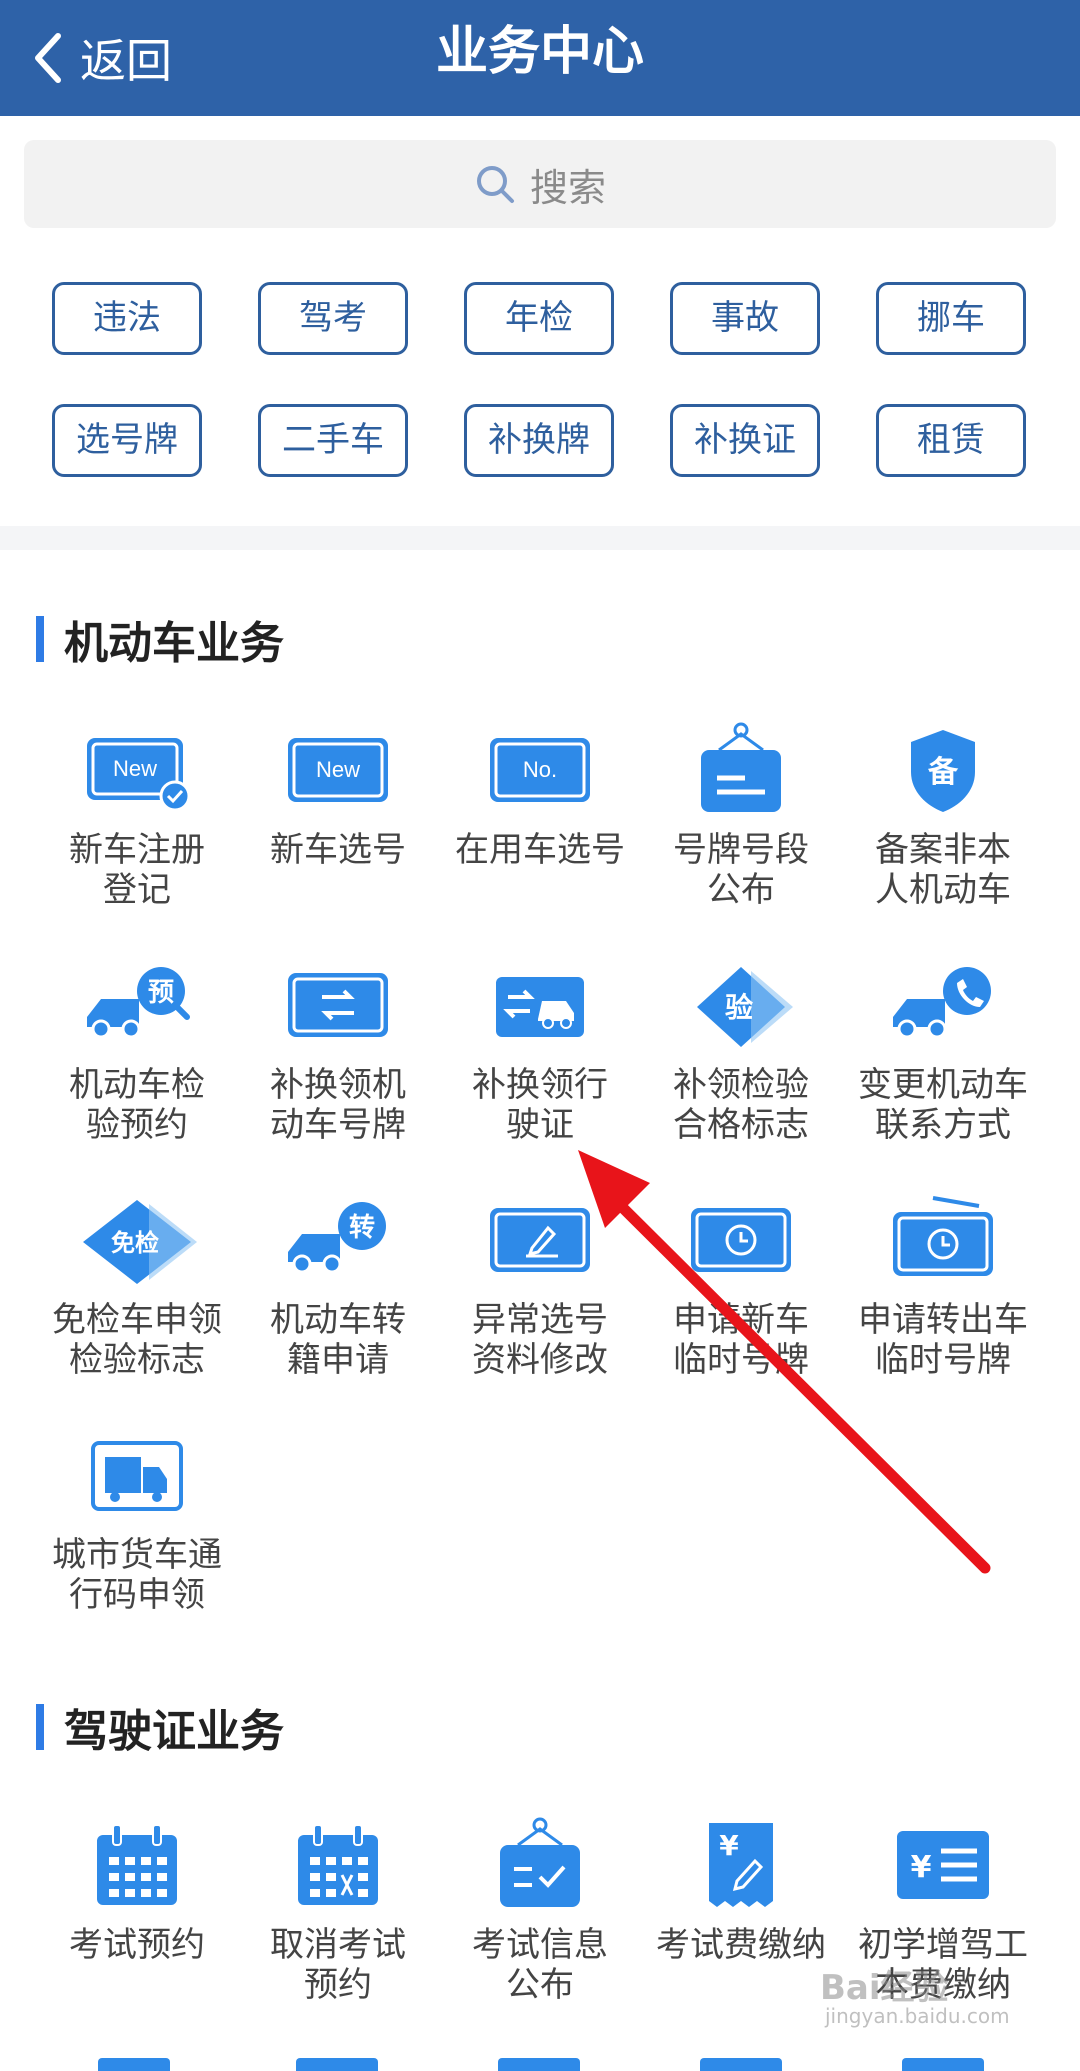  What do you see at coordinates (741, 1240) in the screenshot?
I see `plate-clock-icon` at bounding box center [741, 1240].